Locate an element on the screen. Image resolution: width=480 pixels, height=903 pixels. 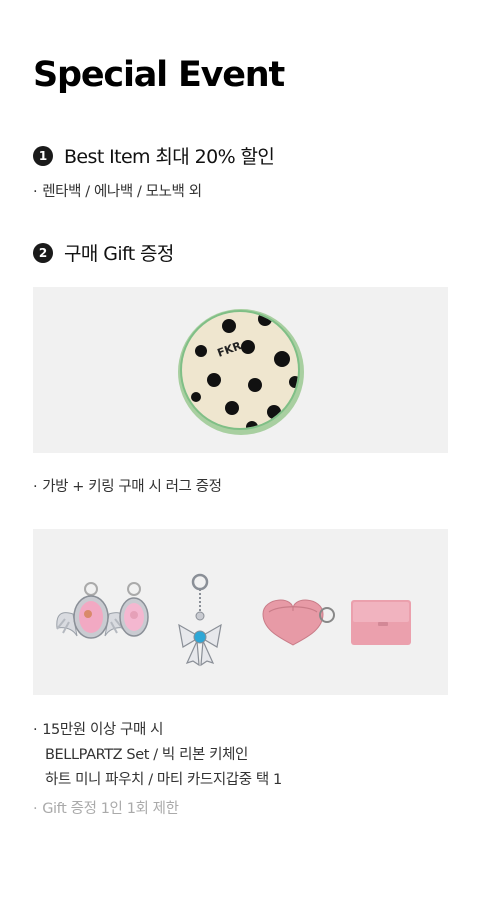
gift-limit-note-text: Gift 증정 1인 1회 제한 is located at coordinates (110, 809).